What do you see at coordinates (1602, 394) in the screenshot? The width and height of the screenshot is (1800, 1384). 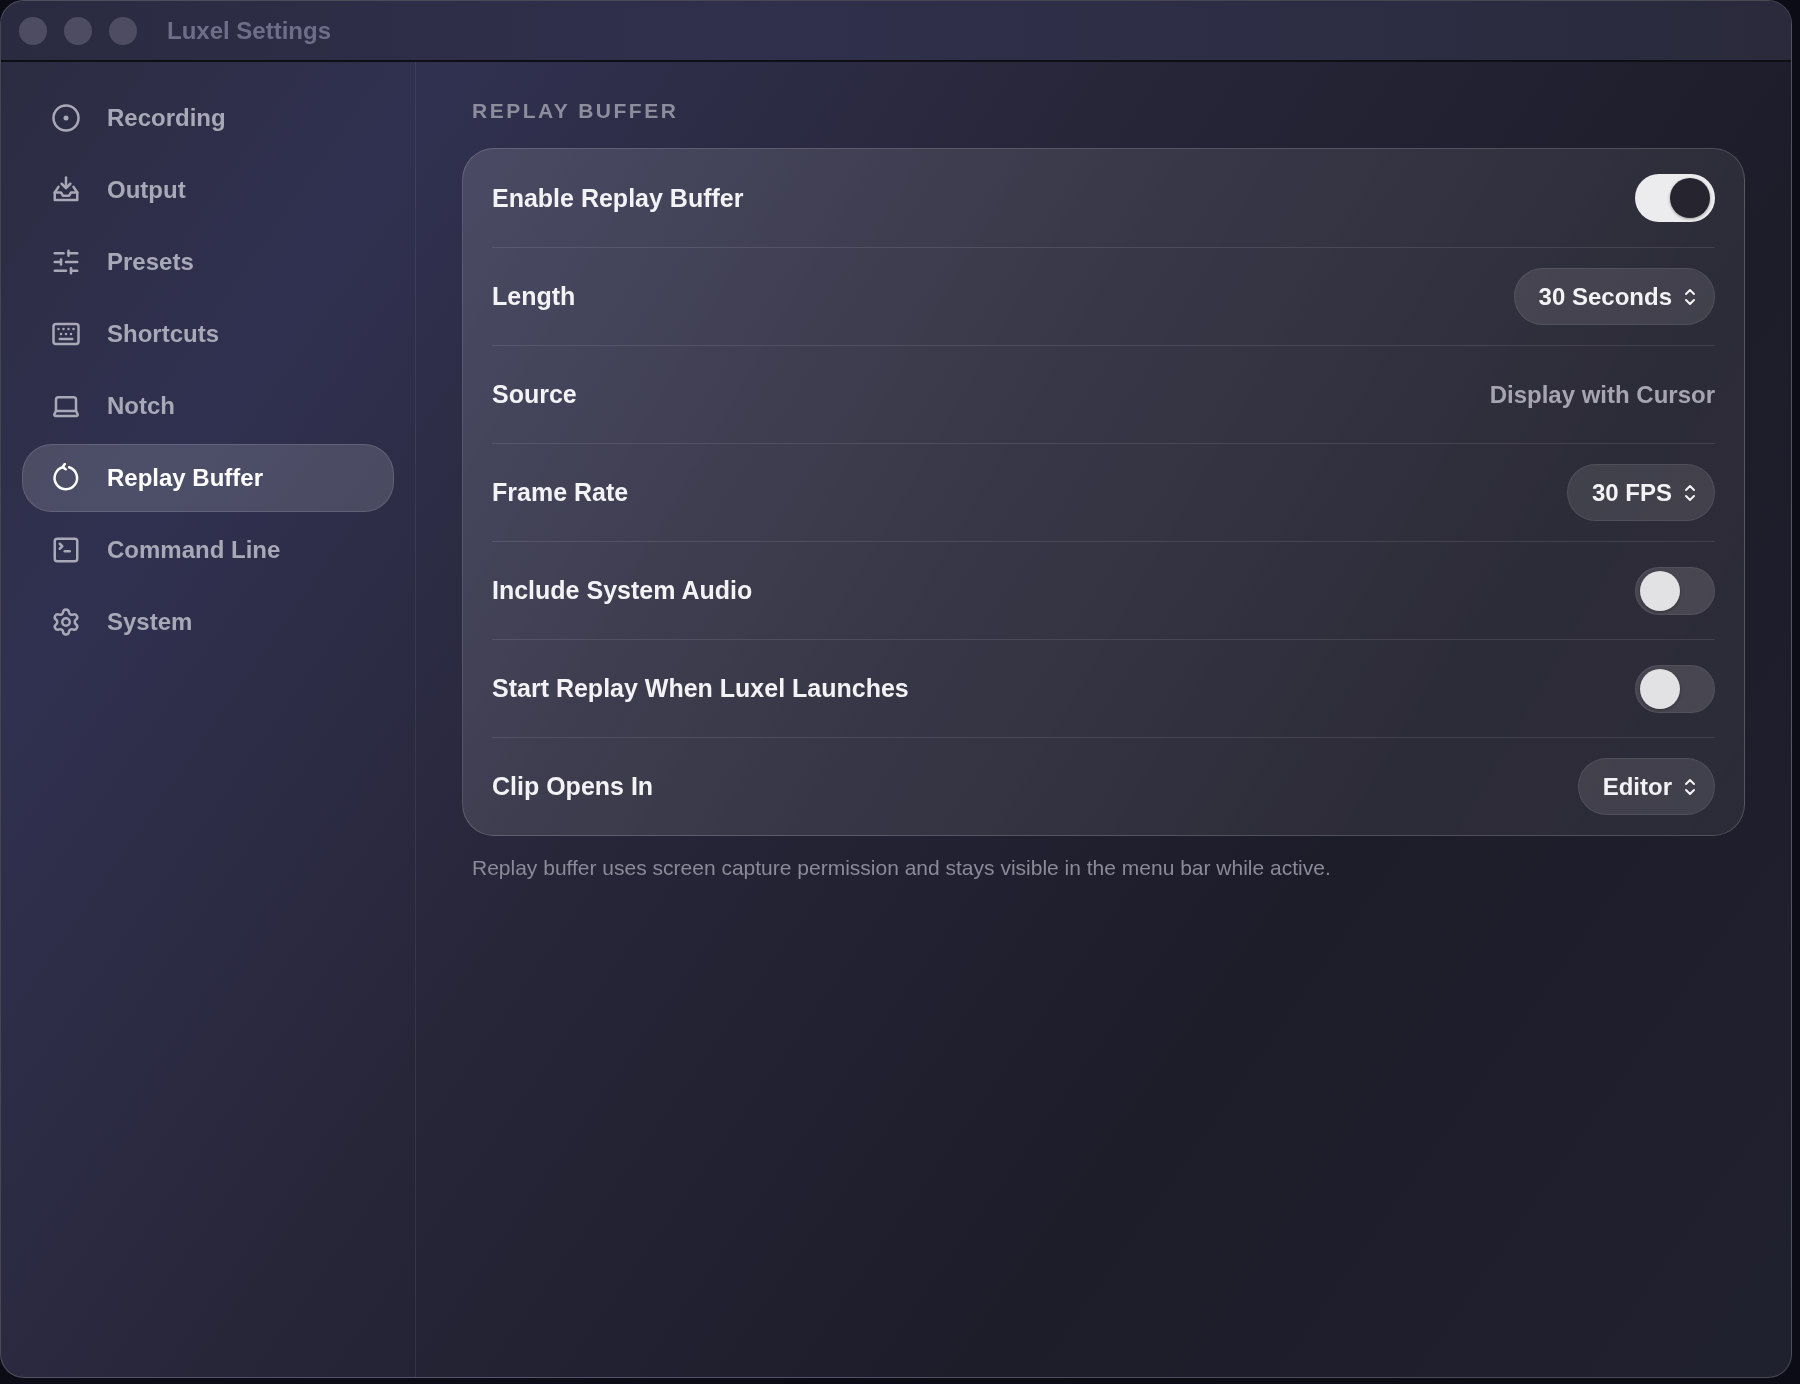 I see `setting-value: Display with Cursor` at bounding box center [1602, 394].